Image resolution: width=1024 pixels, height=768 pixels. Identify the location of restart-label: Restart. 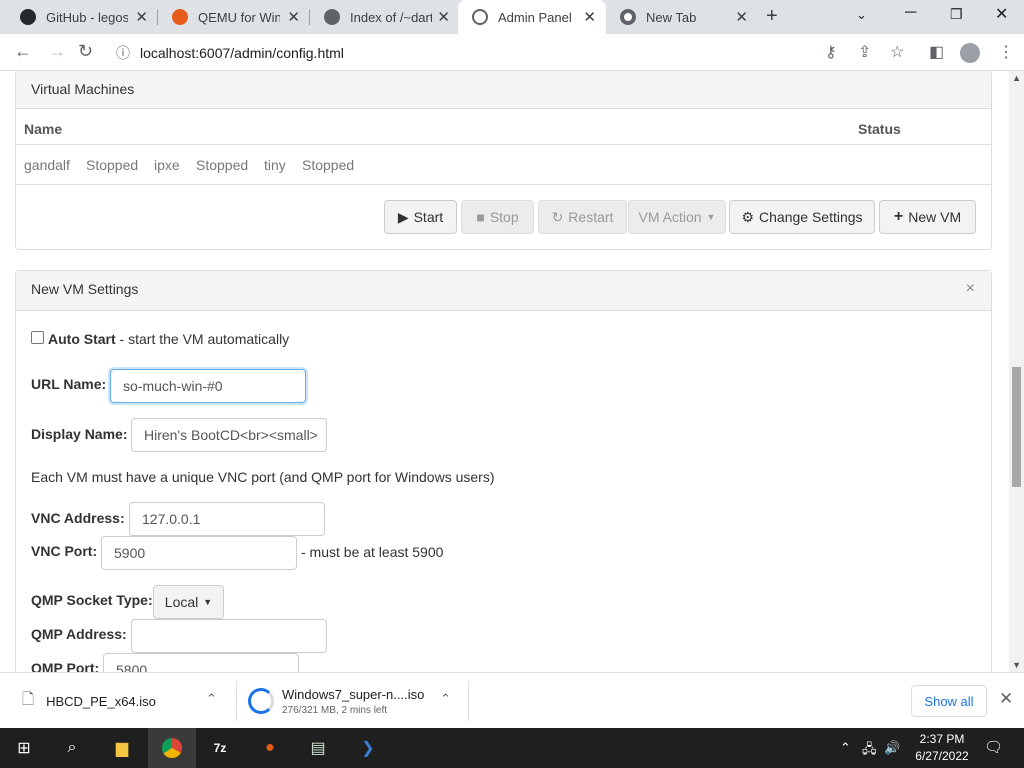
(591, 217).